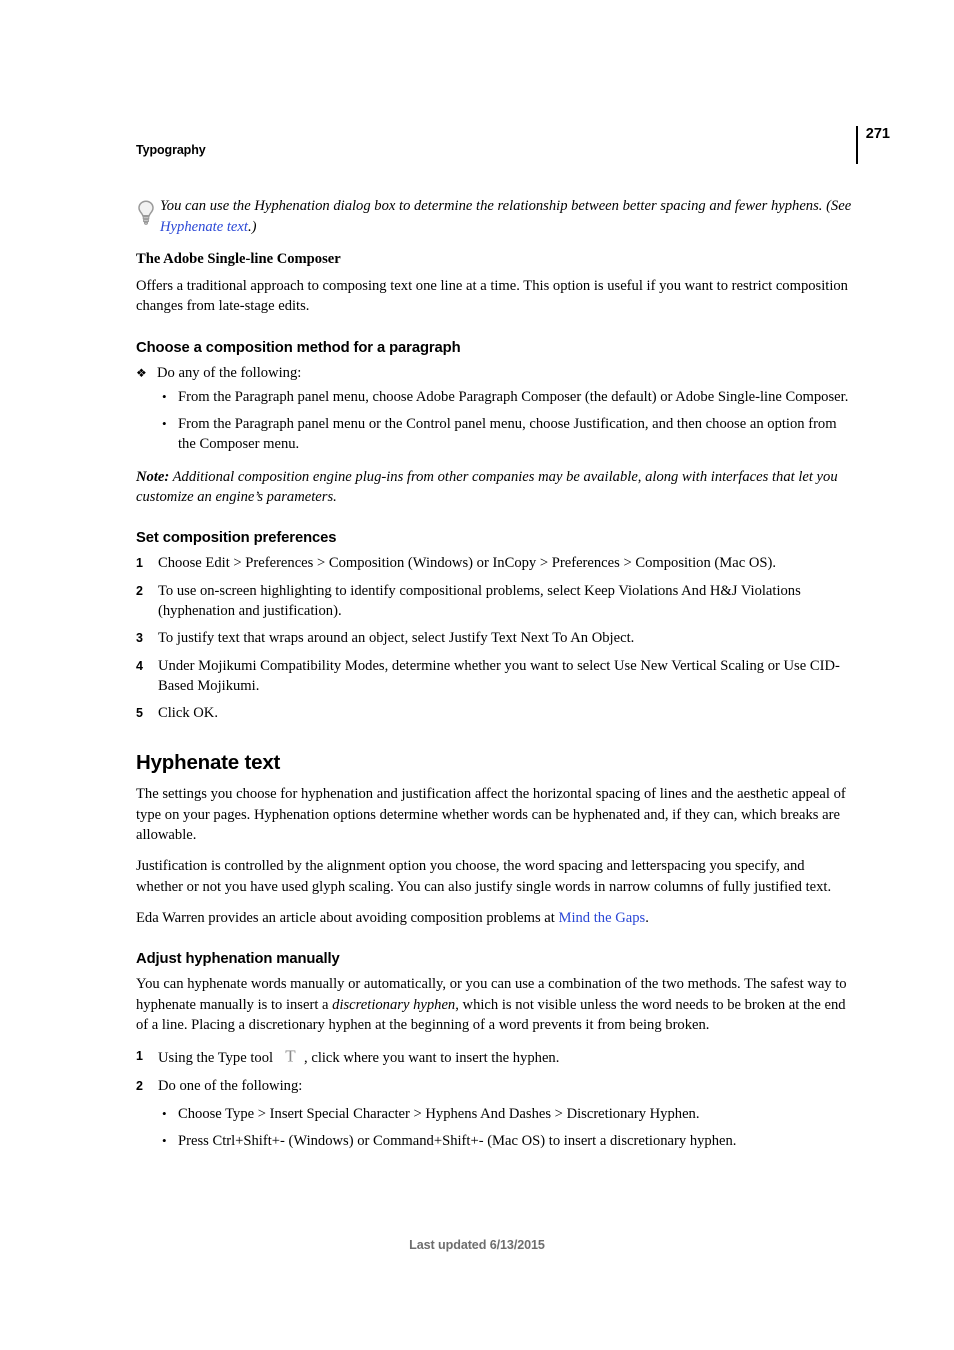  What do you see at coordinates (238, 259) in the screenshot?
I see `single-line-composer-heading: The Adobe Single-line Composer` at bounding box center [238, 259].